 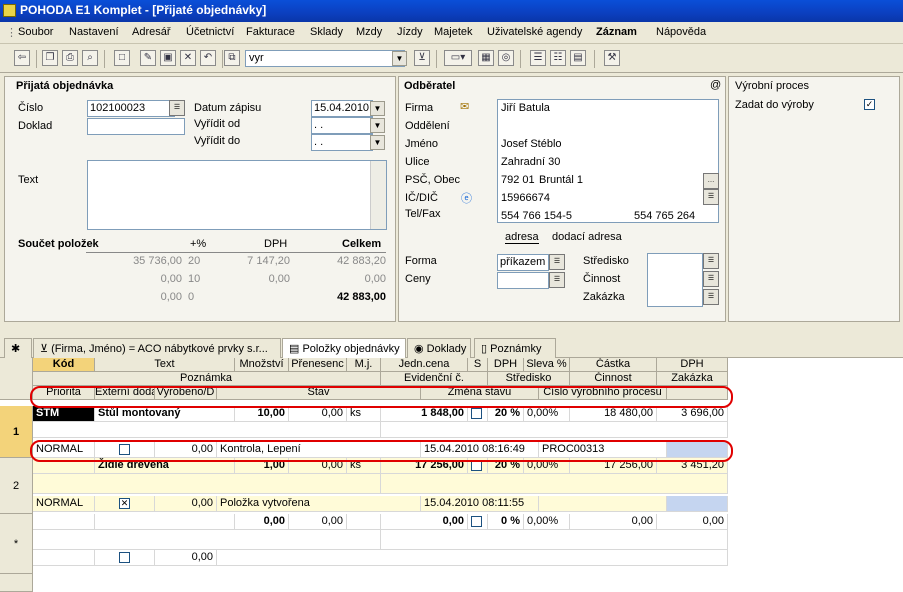 I want to click on menu-zaznam: Záznam, so click(x=616, y=32).